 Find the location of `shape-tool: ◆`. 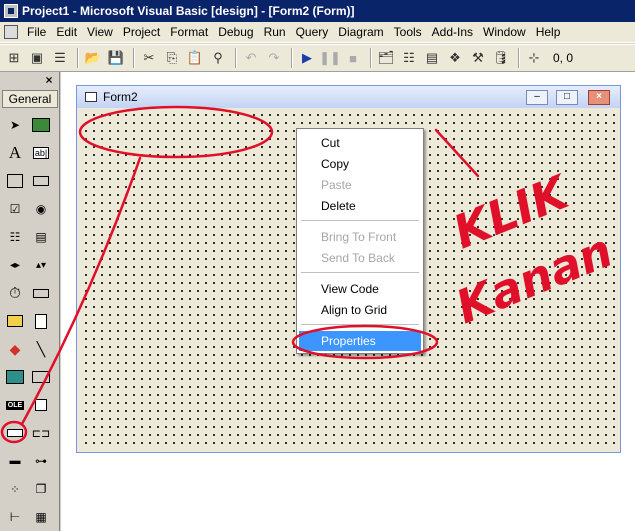

shape-tool: ◆ is located at coordinates (15, 349).